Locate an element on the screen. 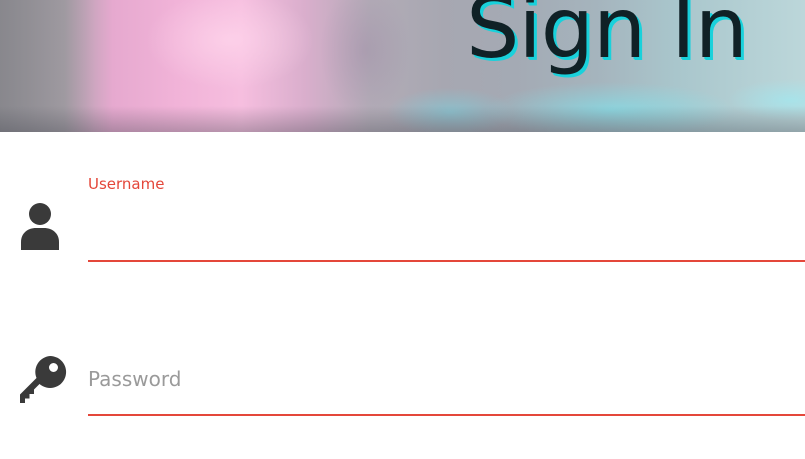  password-input-wrap is located at coordinates (446, 387).